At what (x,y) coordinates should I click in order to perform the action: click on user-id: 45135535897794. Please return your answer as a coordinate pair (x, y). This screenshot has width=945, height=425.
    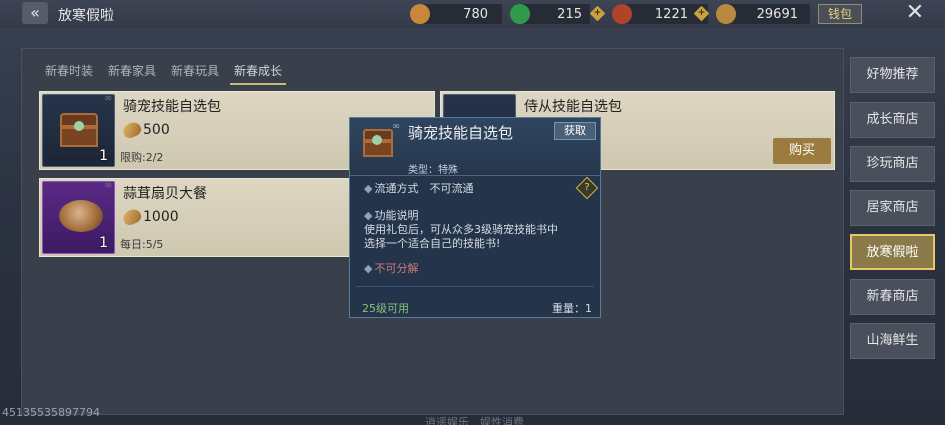
    Looking at the image, I should click on (51, 412).